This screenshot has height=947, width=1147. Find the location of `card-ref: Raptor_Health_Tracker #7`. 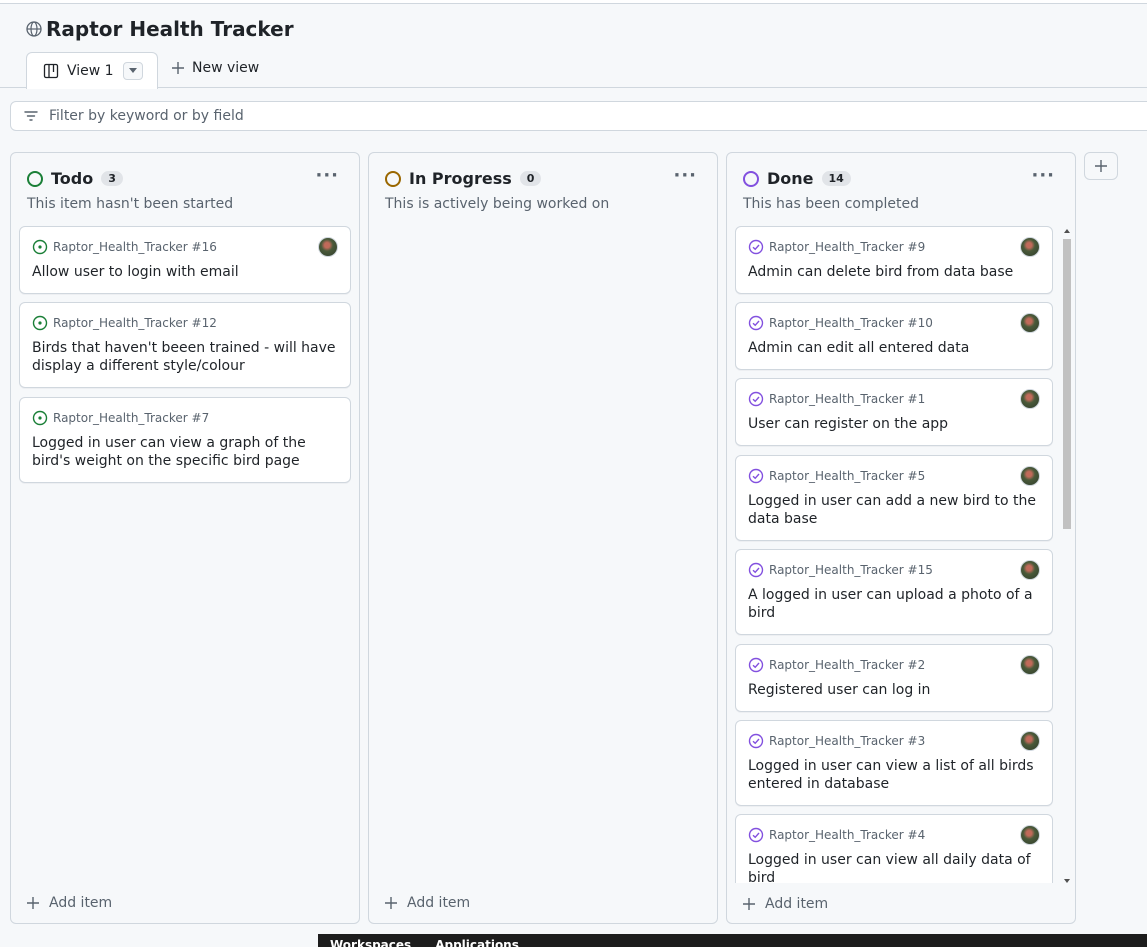

card-ref: Raptor_Health_Tracker #7 is located at coordinates (131, 418).